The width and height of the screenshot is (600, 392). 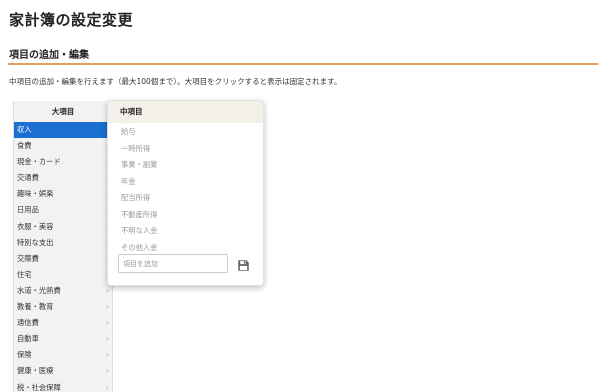 I want to click on minor-category-item: 給与, so click(x=185, y=132).